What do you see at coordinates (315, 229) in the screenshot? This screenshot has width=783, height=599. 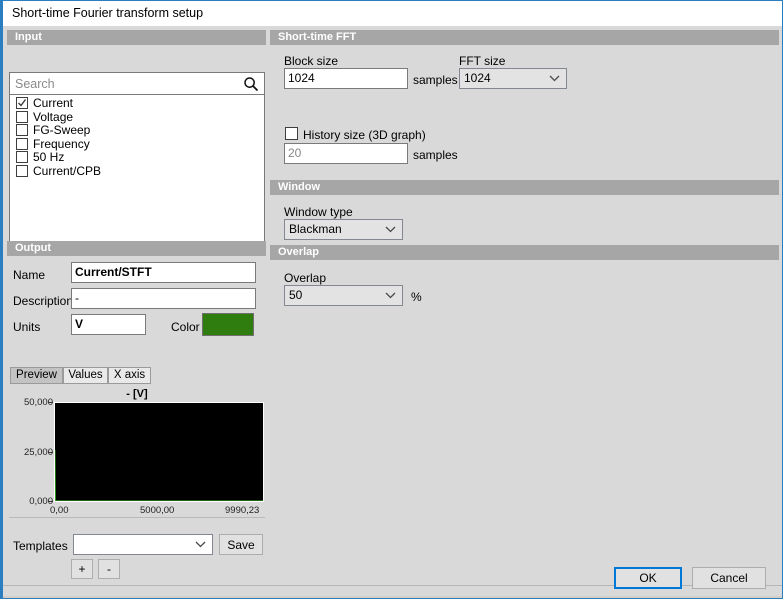 I see `window-type-value: Blackman` at bounding box center [315, 229].